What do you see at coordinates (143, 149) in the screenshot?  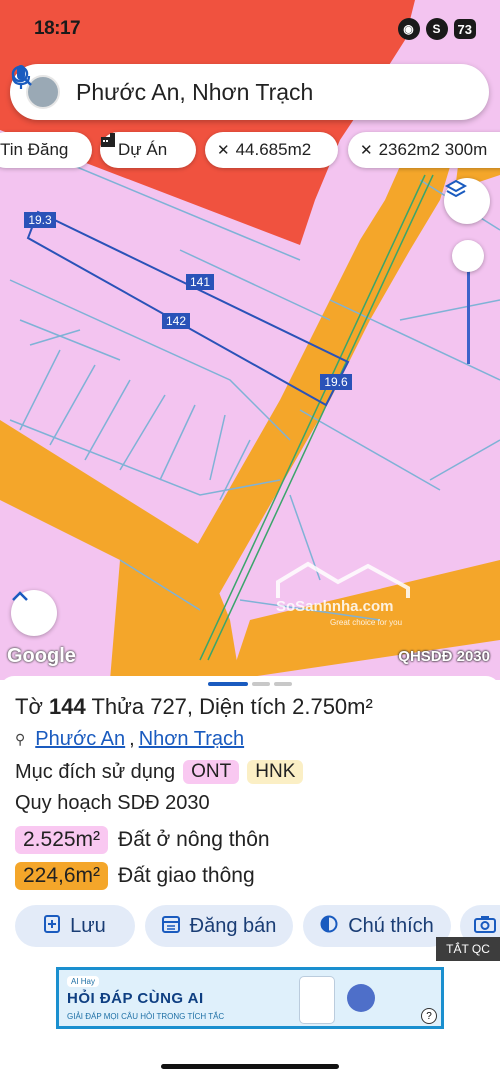 I see `chip-label: Dự Án` at bounding box center [143, 149].